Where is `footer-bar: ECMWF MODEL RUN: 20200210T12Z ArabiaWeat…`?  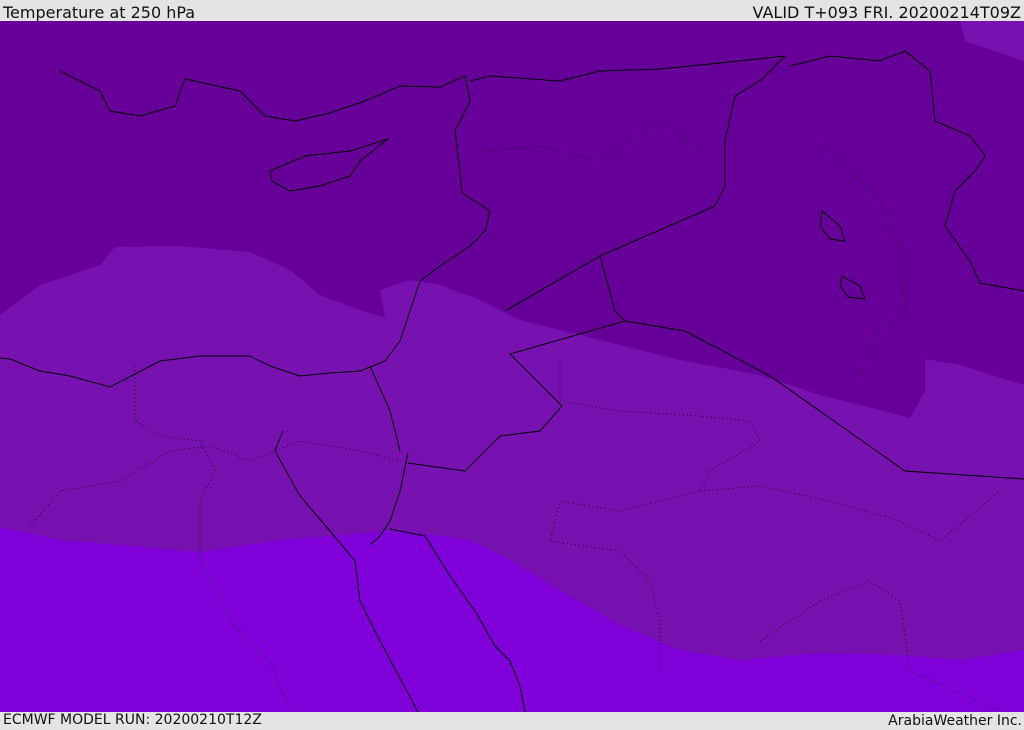
footer-bar: ECMWF MODEL RUN: 20200210T12Z ArabiaWeat… is located at coordinates (512, 720).